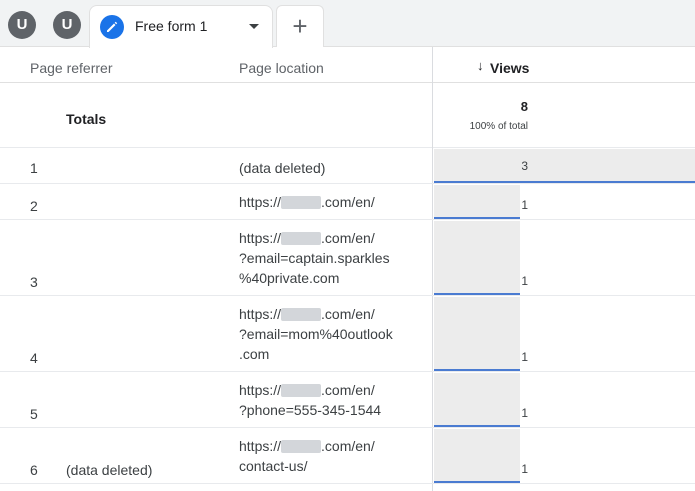 This screenshot has height=491, width=695. What do you see at coordinates (347, 166) in the screenshot?
I see `table-row: 1 (data deleted) 3` at bounding box center [347, 166].